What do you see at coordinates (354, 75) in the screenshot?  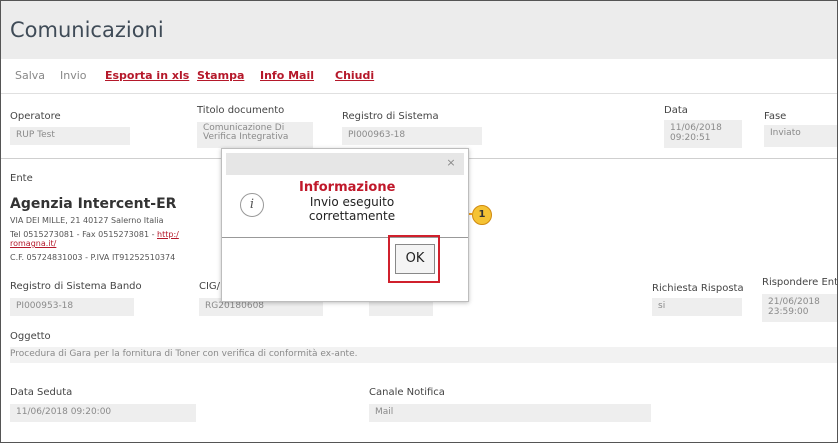 I see `chiudi-link: Chiudi` at bounding box center [354, 75].